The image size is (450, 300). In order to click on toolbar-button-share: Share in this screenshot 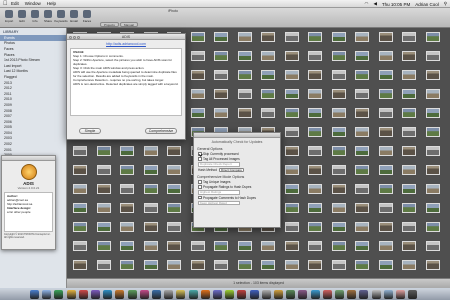, I will do `click(48, 18)`.